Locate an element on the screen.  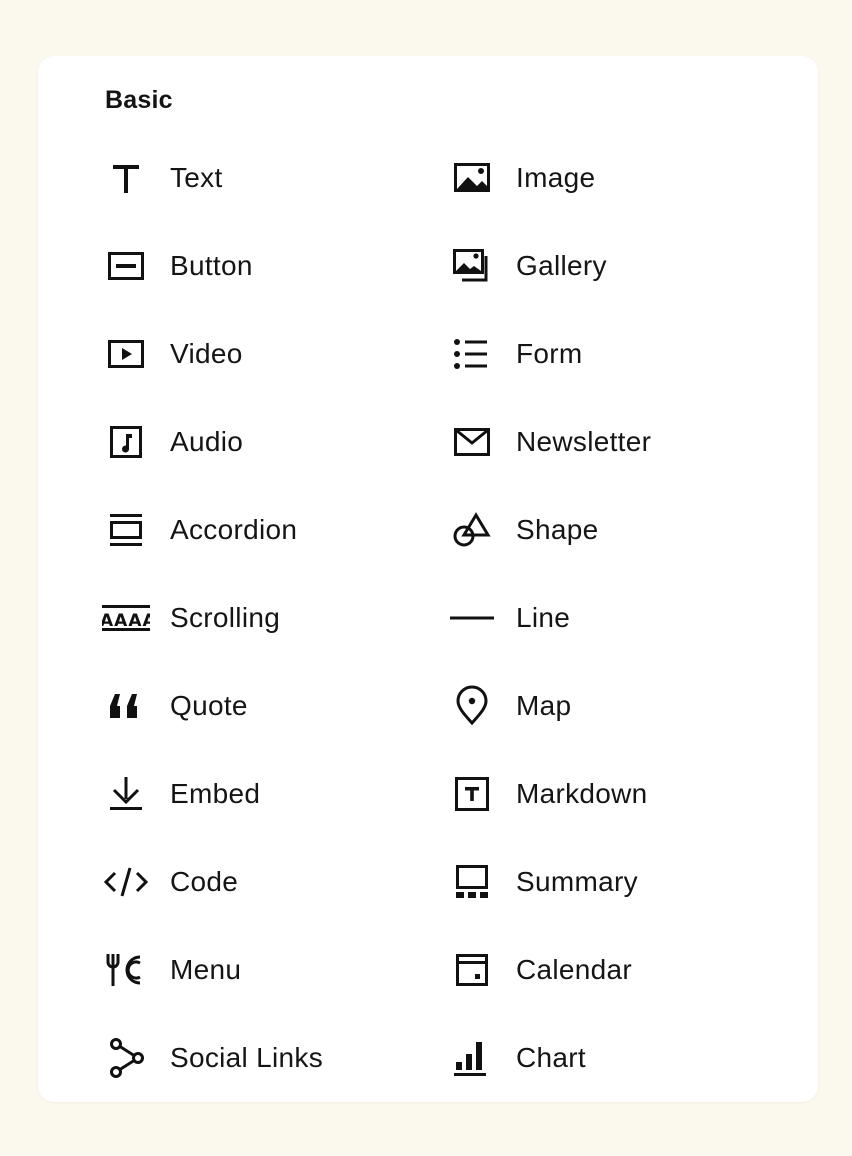
block-item-form: Form is located at coordinates (615, 354).